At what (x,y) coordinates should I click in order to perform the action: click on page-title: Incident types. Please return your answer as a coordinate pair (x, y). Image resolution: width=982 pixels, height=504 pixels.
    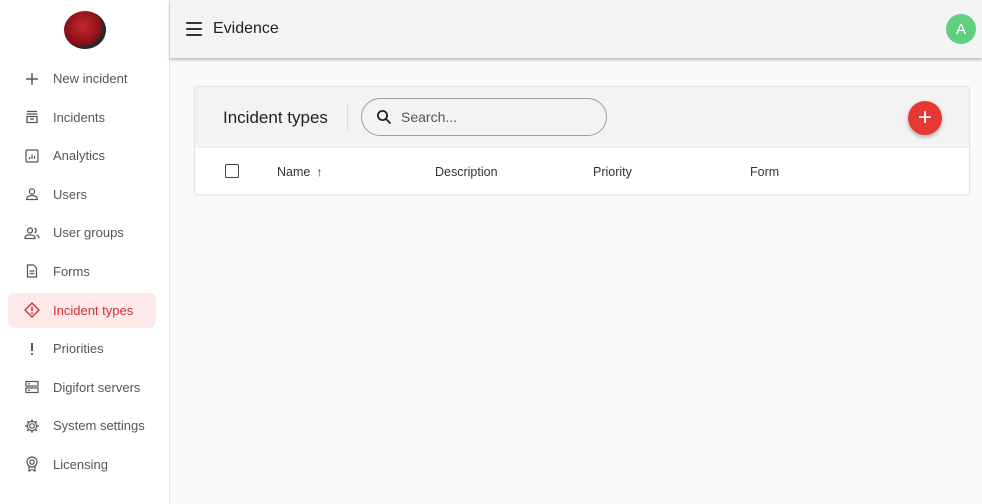
    Looking at the image, I should click on (275, 117).